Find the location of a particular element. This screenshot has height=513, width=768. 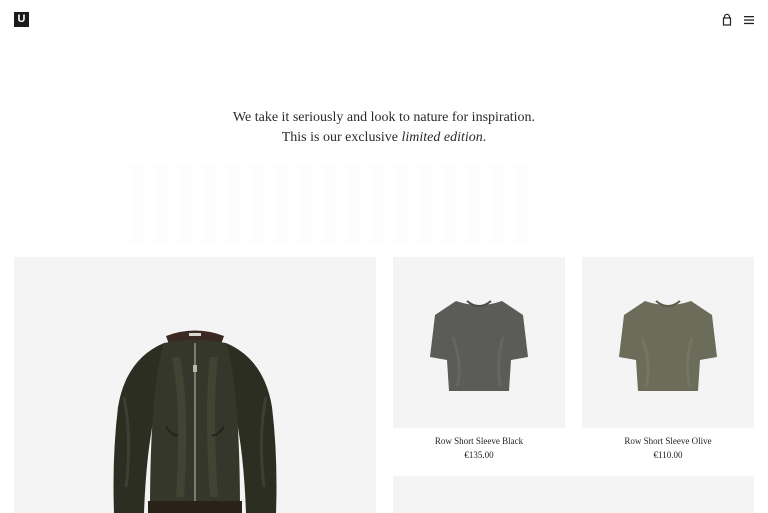

t-shirt-black-image is located at coordinates (479, 345).